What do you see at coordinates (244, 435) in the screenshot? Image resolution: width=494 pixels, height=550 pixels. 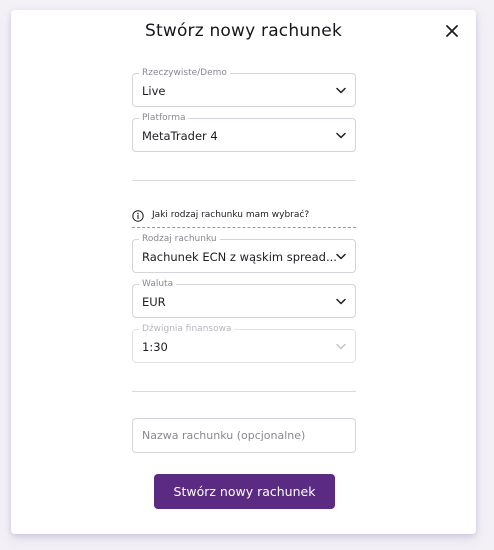 I see `account-name-input` at bounding box center [244, 435].